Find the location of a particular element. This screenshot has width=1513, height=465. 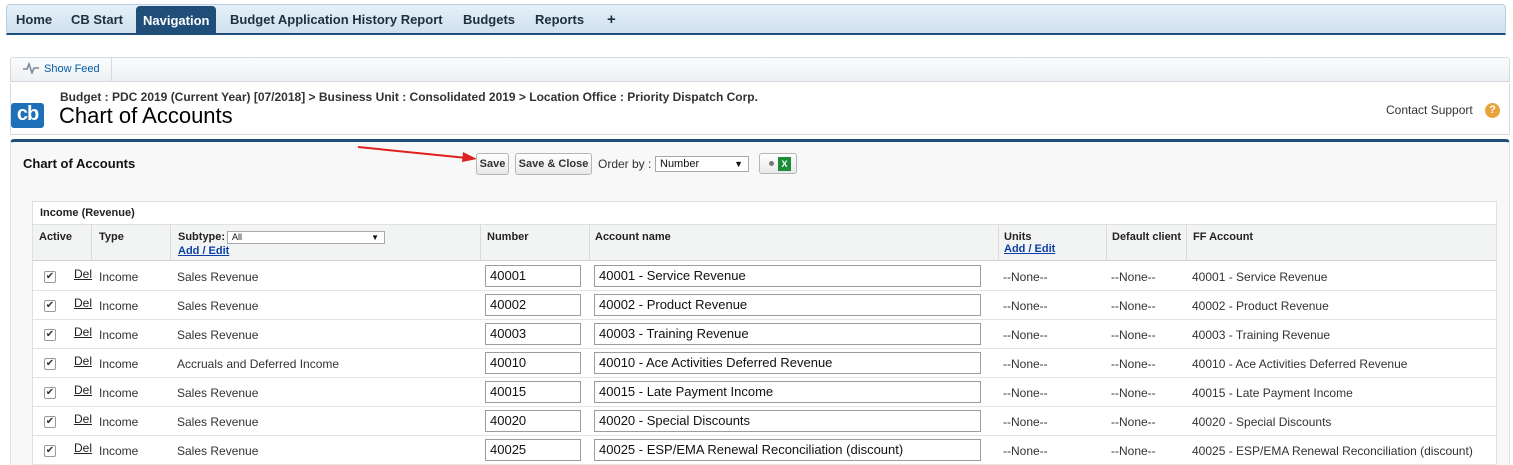

number-input: 40025 is located at coordinates (533, 450).